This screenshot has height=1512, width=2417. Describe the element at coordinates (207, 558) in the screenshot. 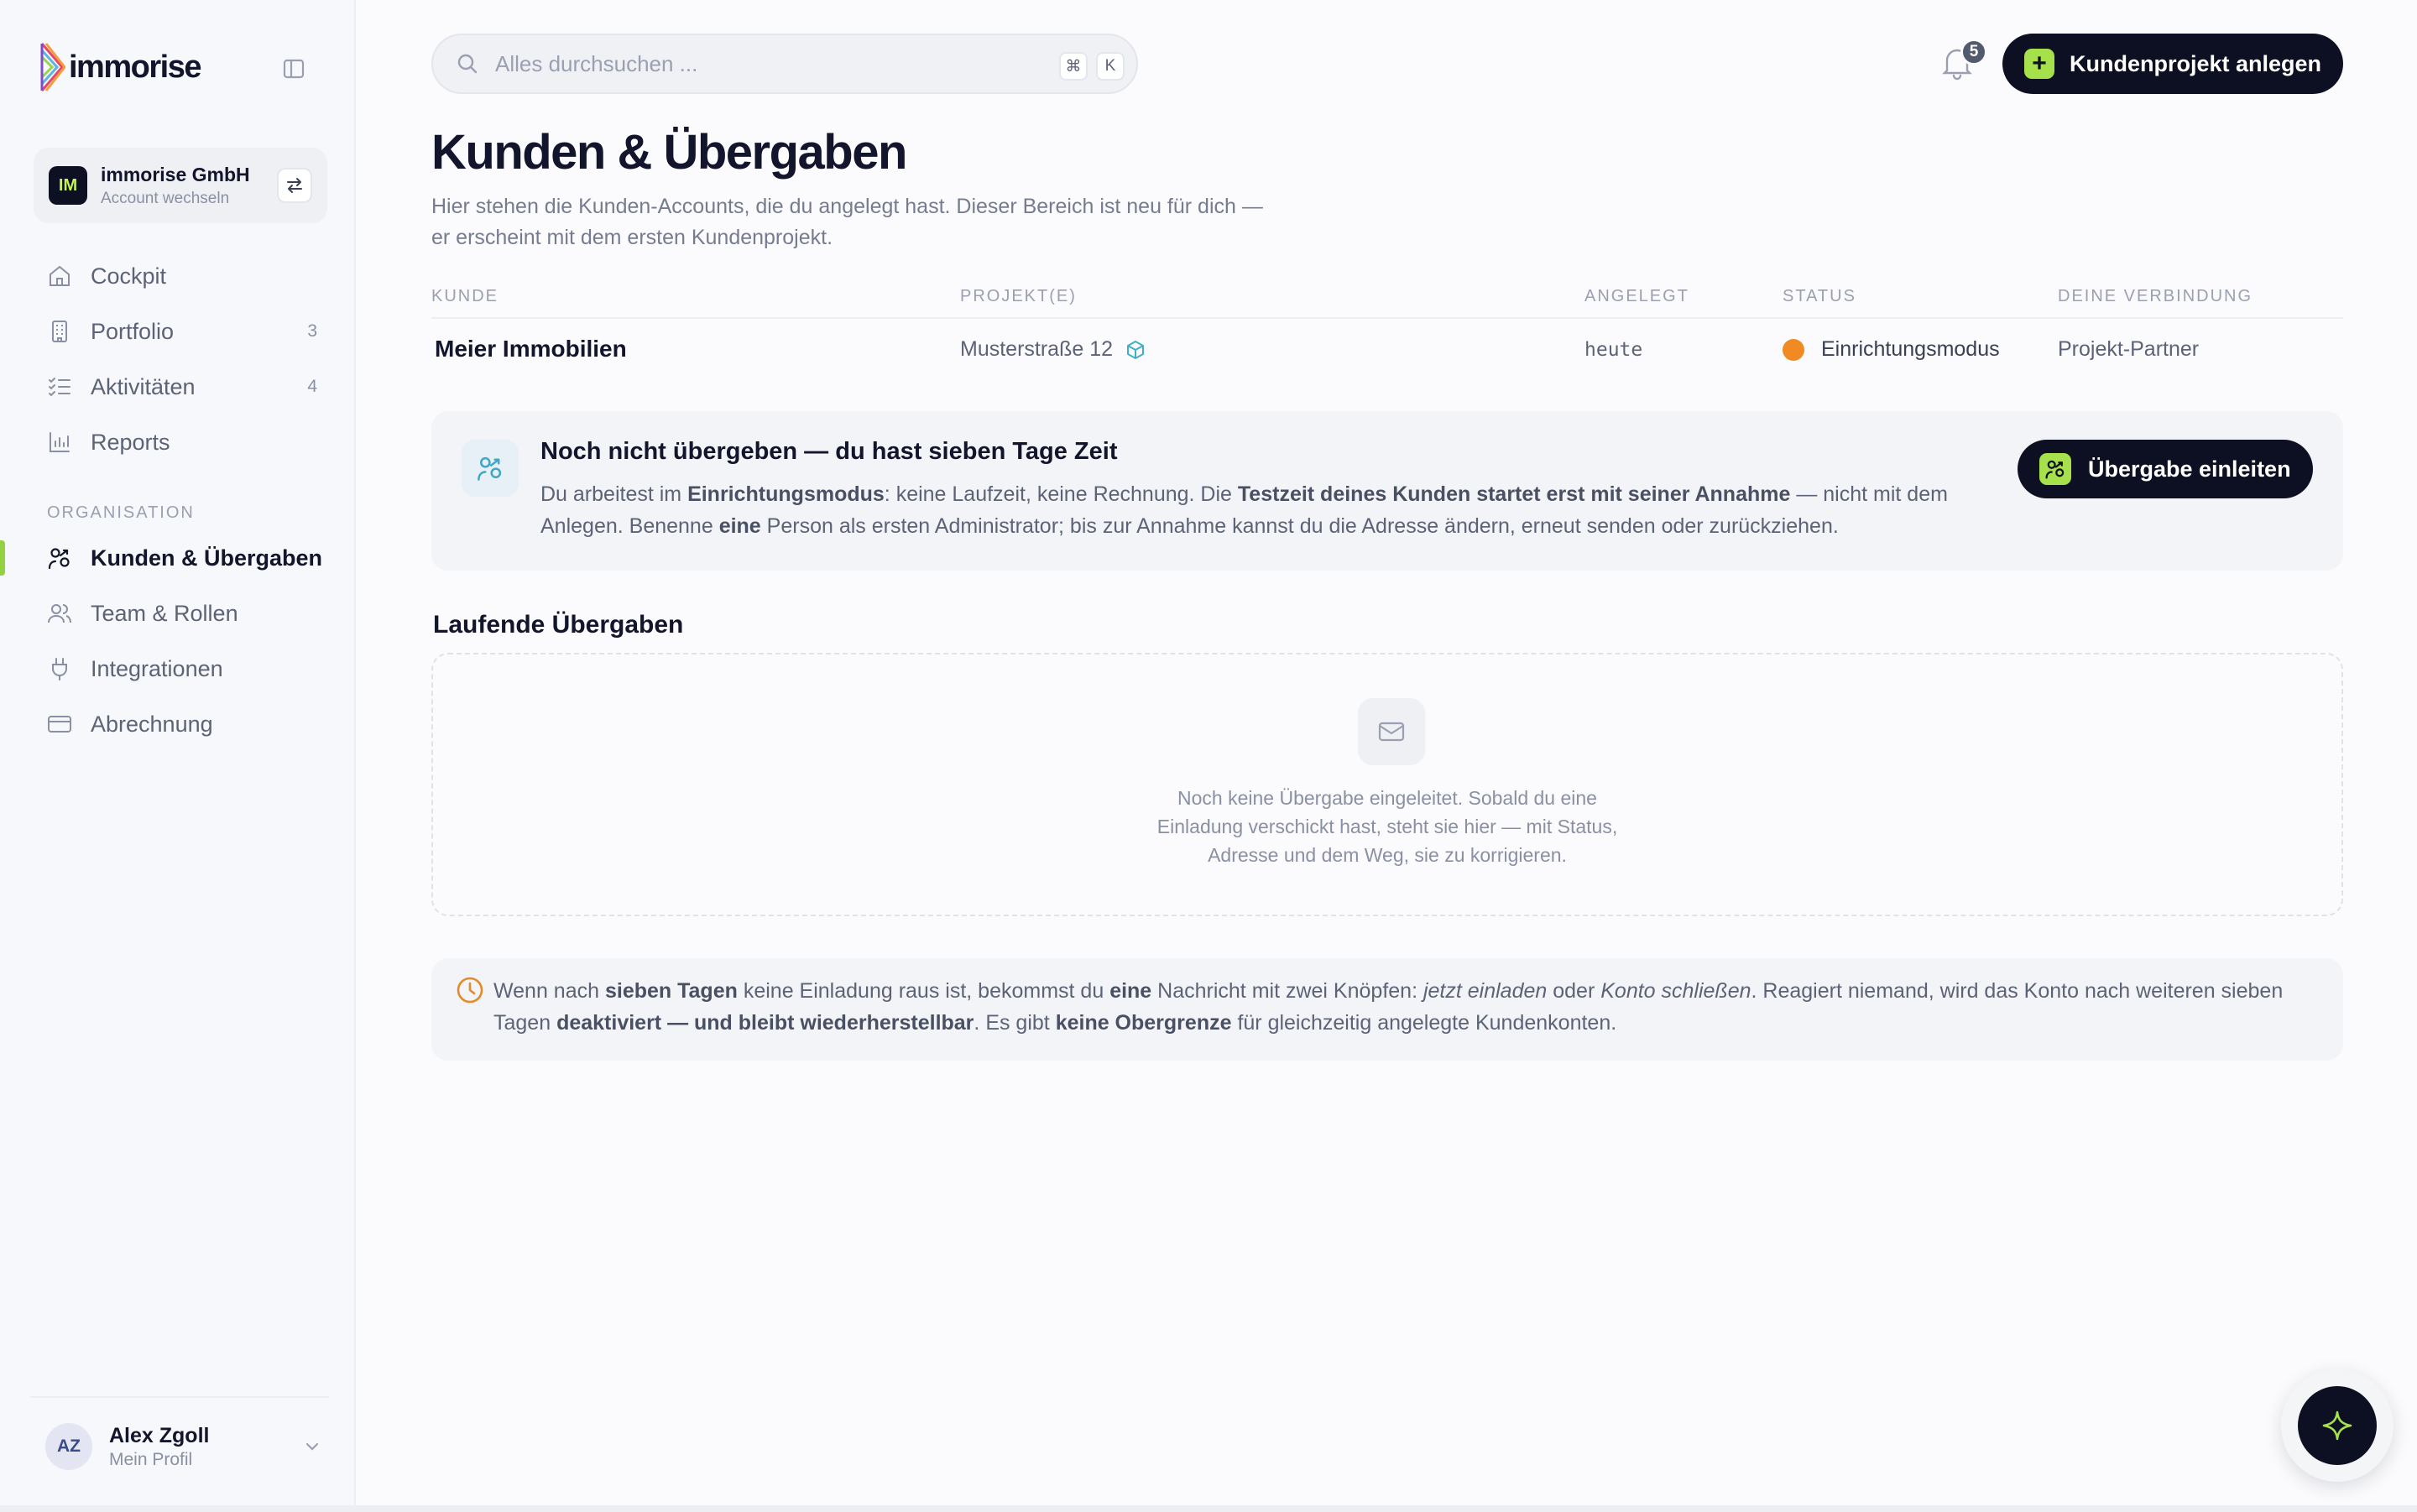

I see `sidebar-item-label: Kunden & Übergaben` at that location.